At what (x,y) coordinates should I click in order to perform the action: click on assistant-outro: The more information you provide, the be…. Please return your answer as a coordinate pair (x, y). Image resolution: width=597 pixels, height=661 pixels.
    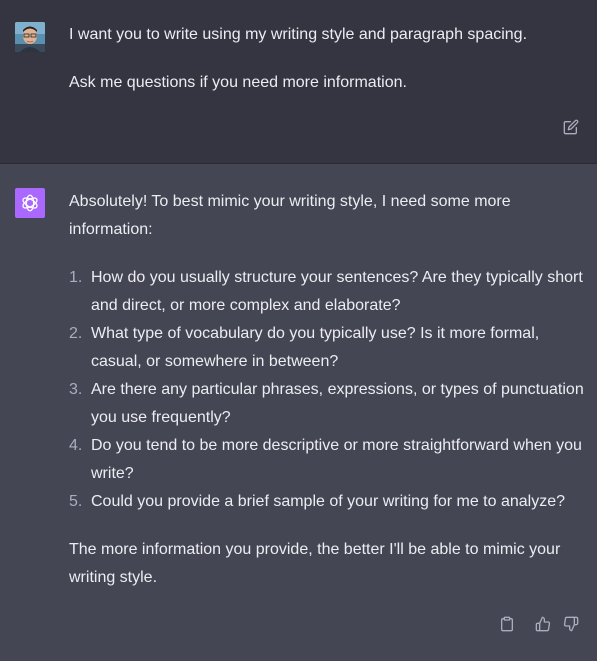
    Looking at the image, I should click on (315, 563).